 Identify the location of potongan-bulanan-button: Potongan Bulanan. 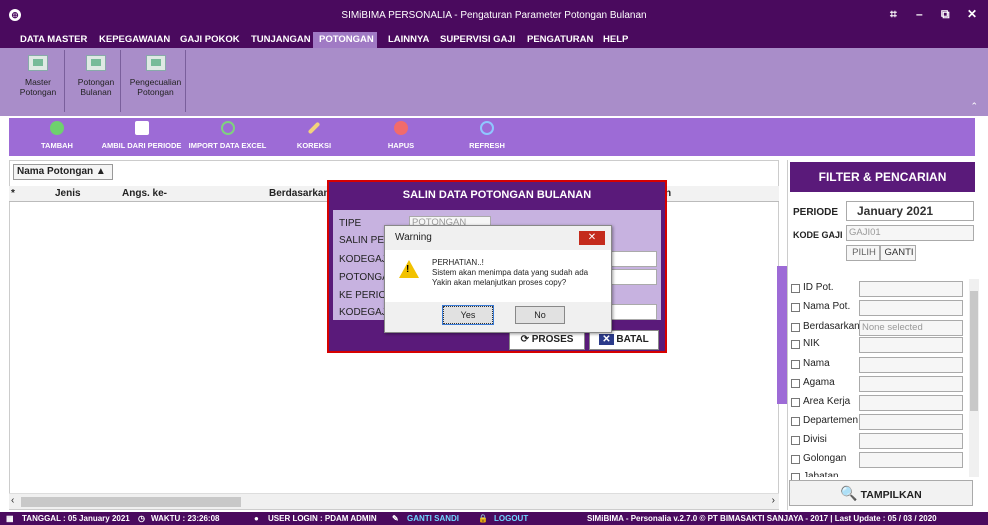
(96, 81).